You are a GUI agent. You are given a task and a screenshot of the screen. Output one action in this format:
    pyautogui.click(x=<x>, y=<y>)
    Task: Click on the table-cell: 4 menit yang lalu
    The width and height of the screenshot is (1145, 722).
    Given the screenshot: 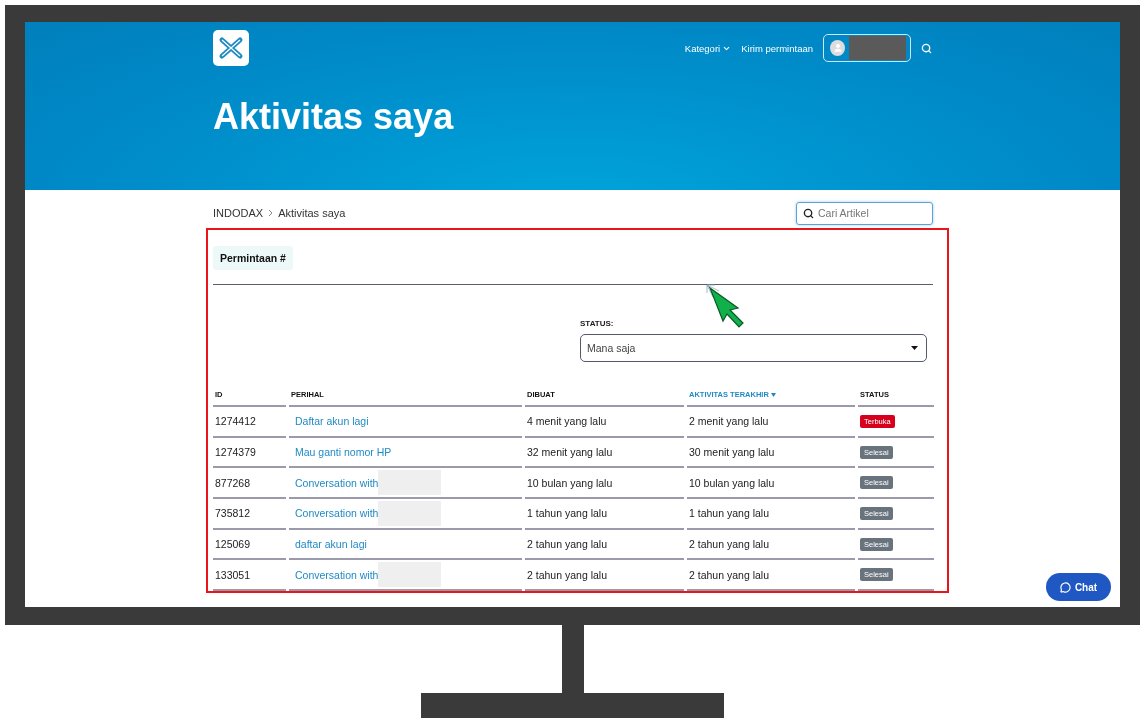 What is the action you would take?
    pyautogui.click(x=604, y=422)
    